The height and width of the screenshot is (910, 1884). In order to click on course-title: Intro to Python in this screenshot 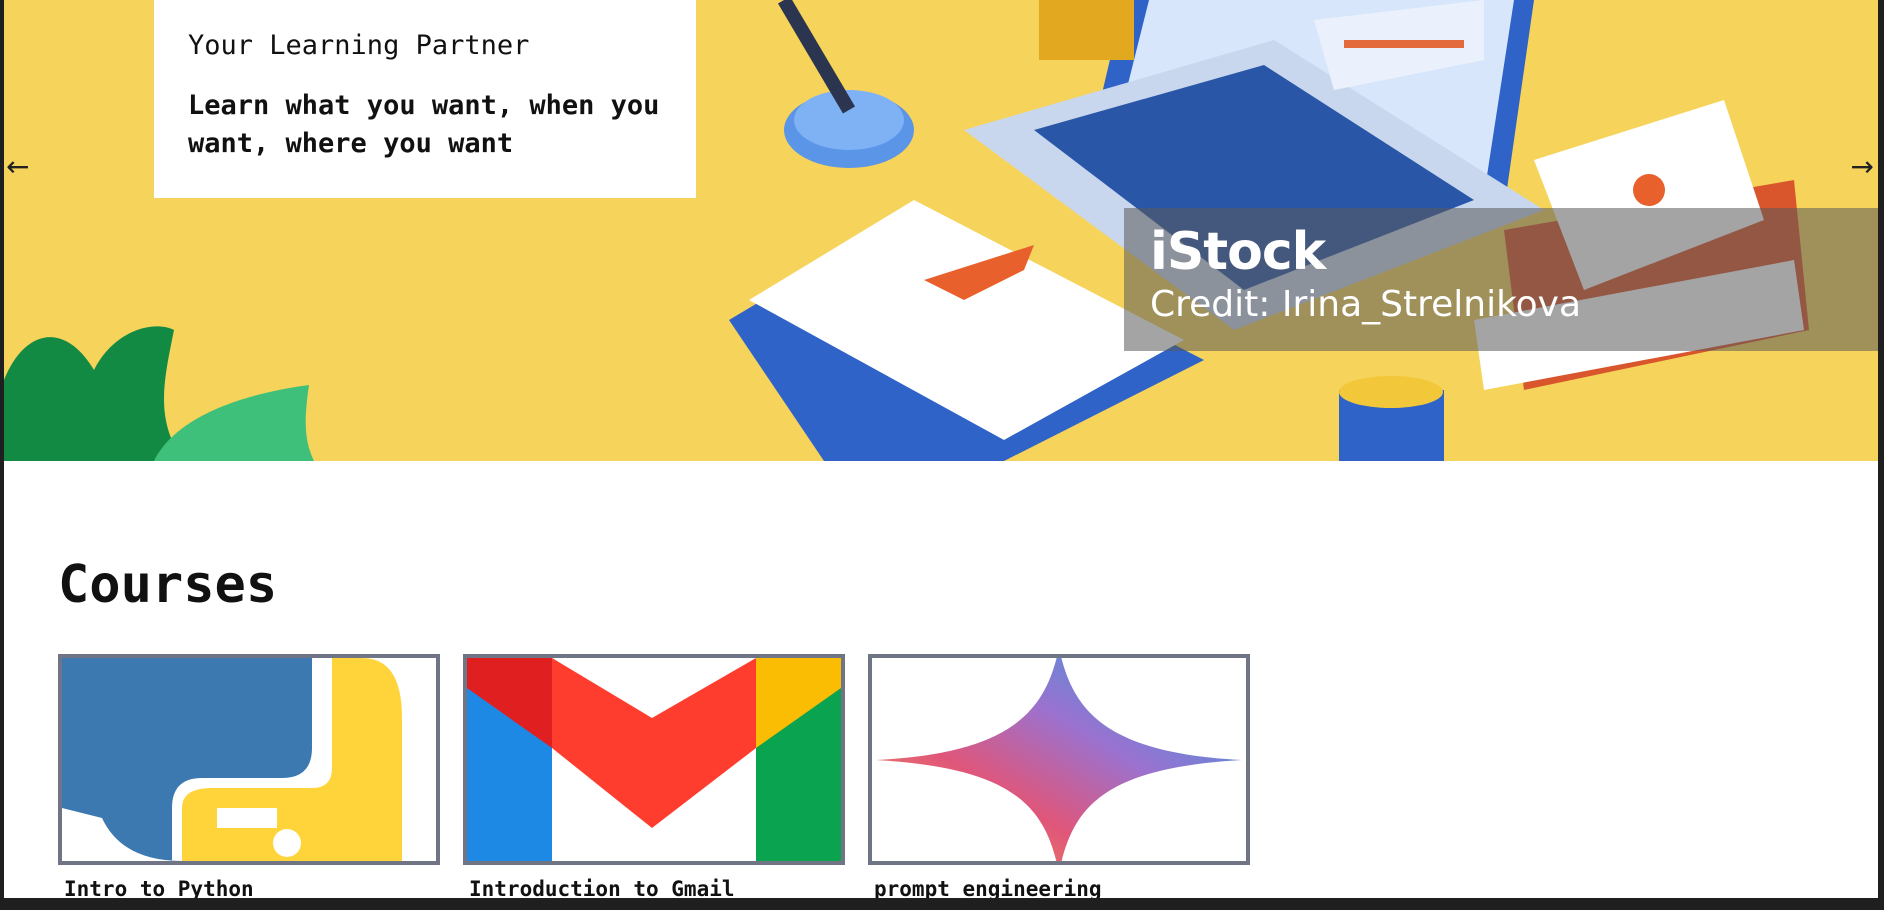, I will do `click(252, 887)`.